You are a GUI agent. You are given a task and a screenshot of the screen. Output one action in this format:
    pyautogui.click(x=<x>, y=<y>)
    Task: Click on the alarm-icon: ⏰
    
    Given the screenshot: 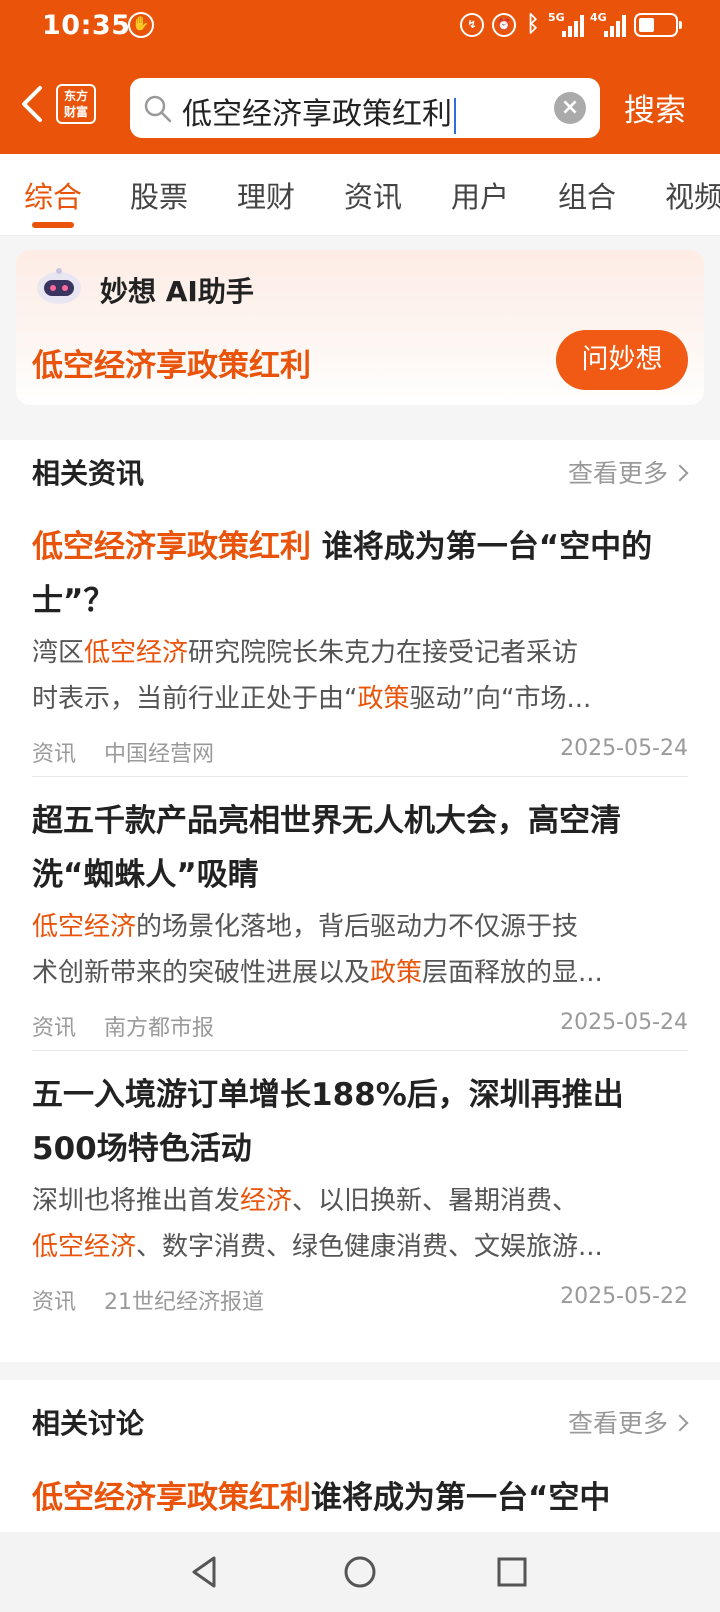 What is the action you would take?
    pyautogui.click(x=504, y=24)
    